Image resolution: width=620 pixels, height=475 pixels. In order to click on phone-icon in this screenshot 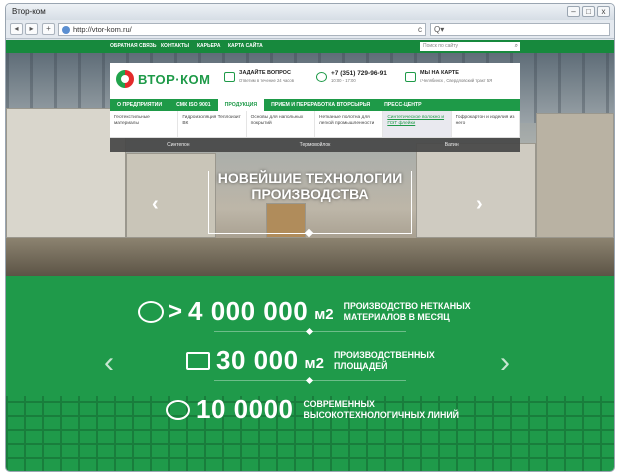, I will do `click(321, 77)`.